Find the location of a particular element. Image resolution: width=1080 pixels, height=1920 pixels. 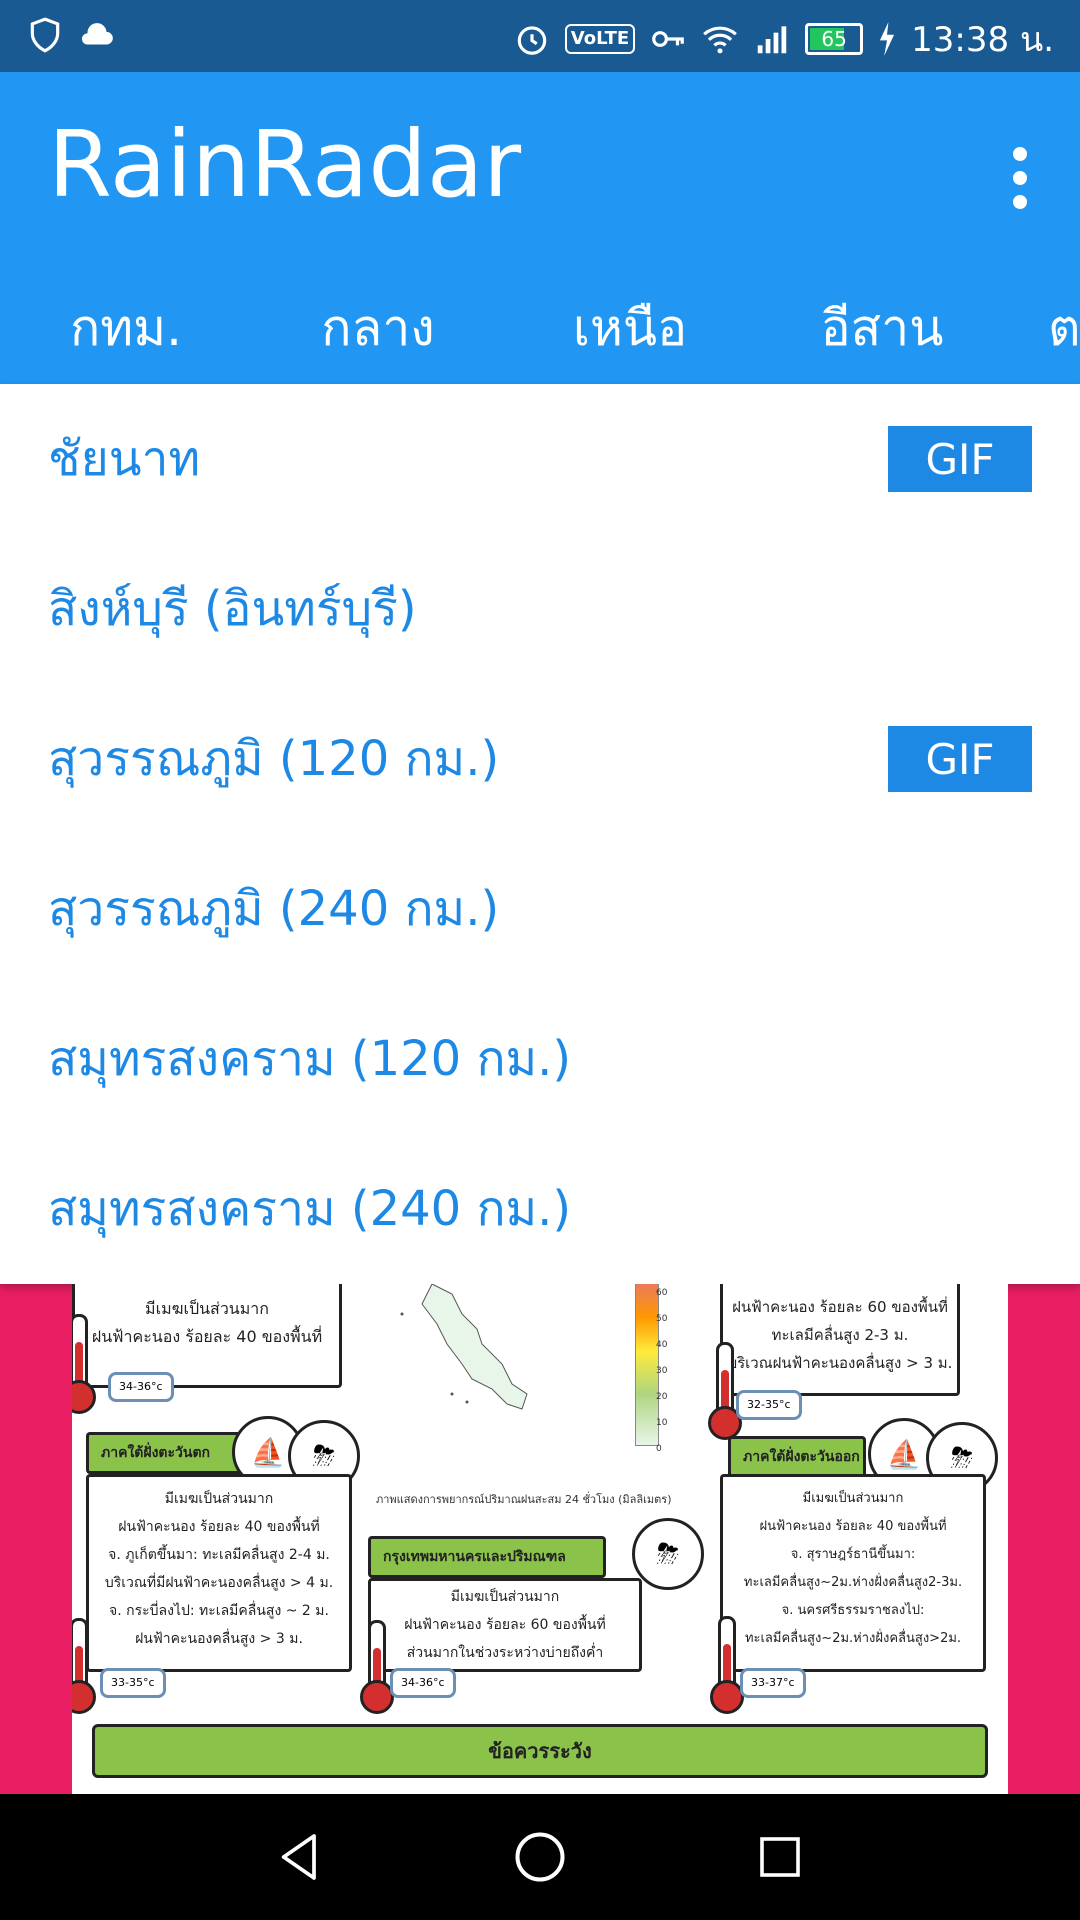

card-line: จ. สุราษฎร์ธานีขึ้นมา: is located at coordinates (853, 1554).